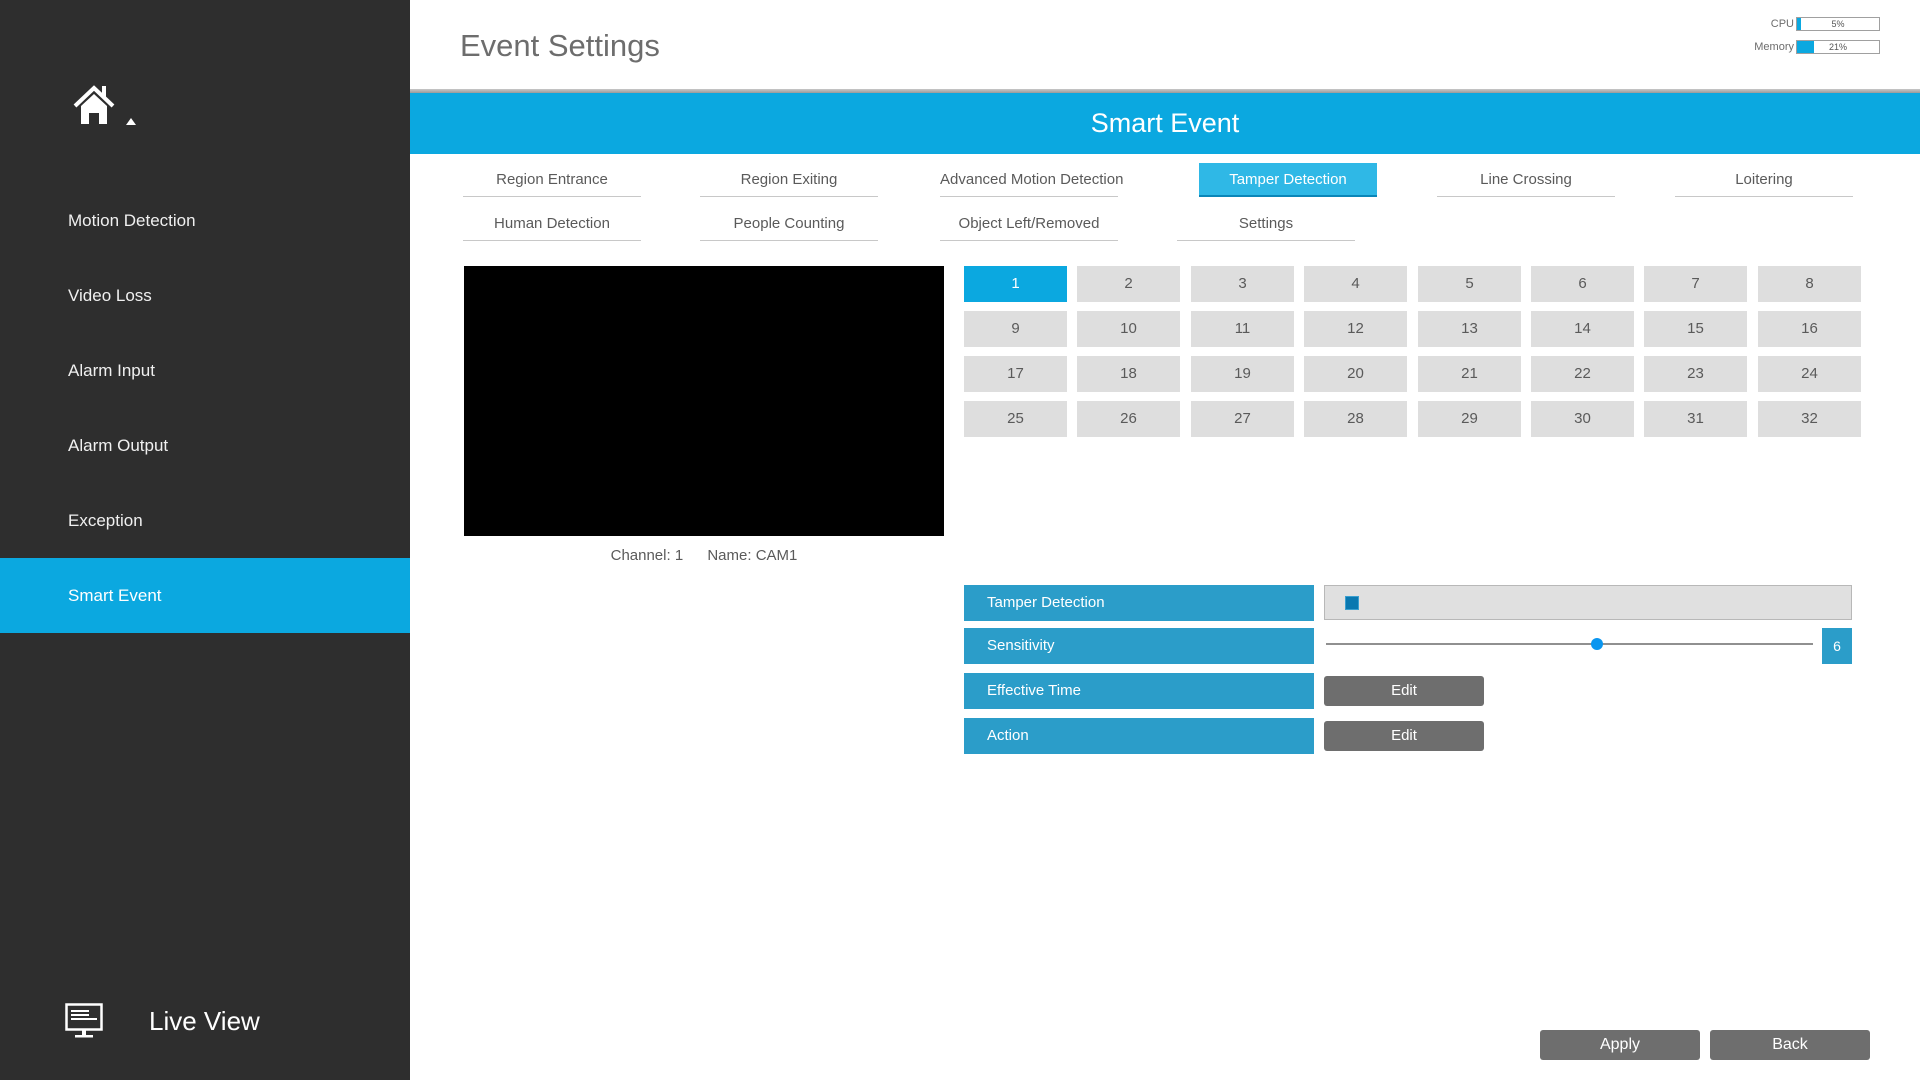 The image size is (1920, 1080). I want to click on home-icon, so click(94, 104).